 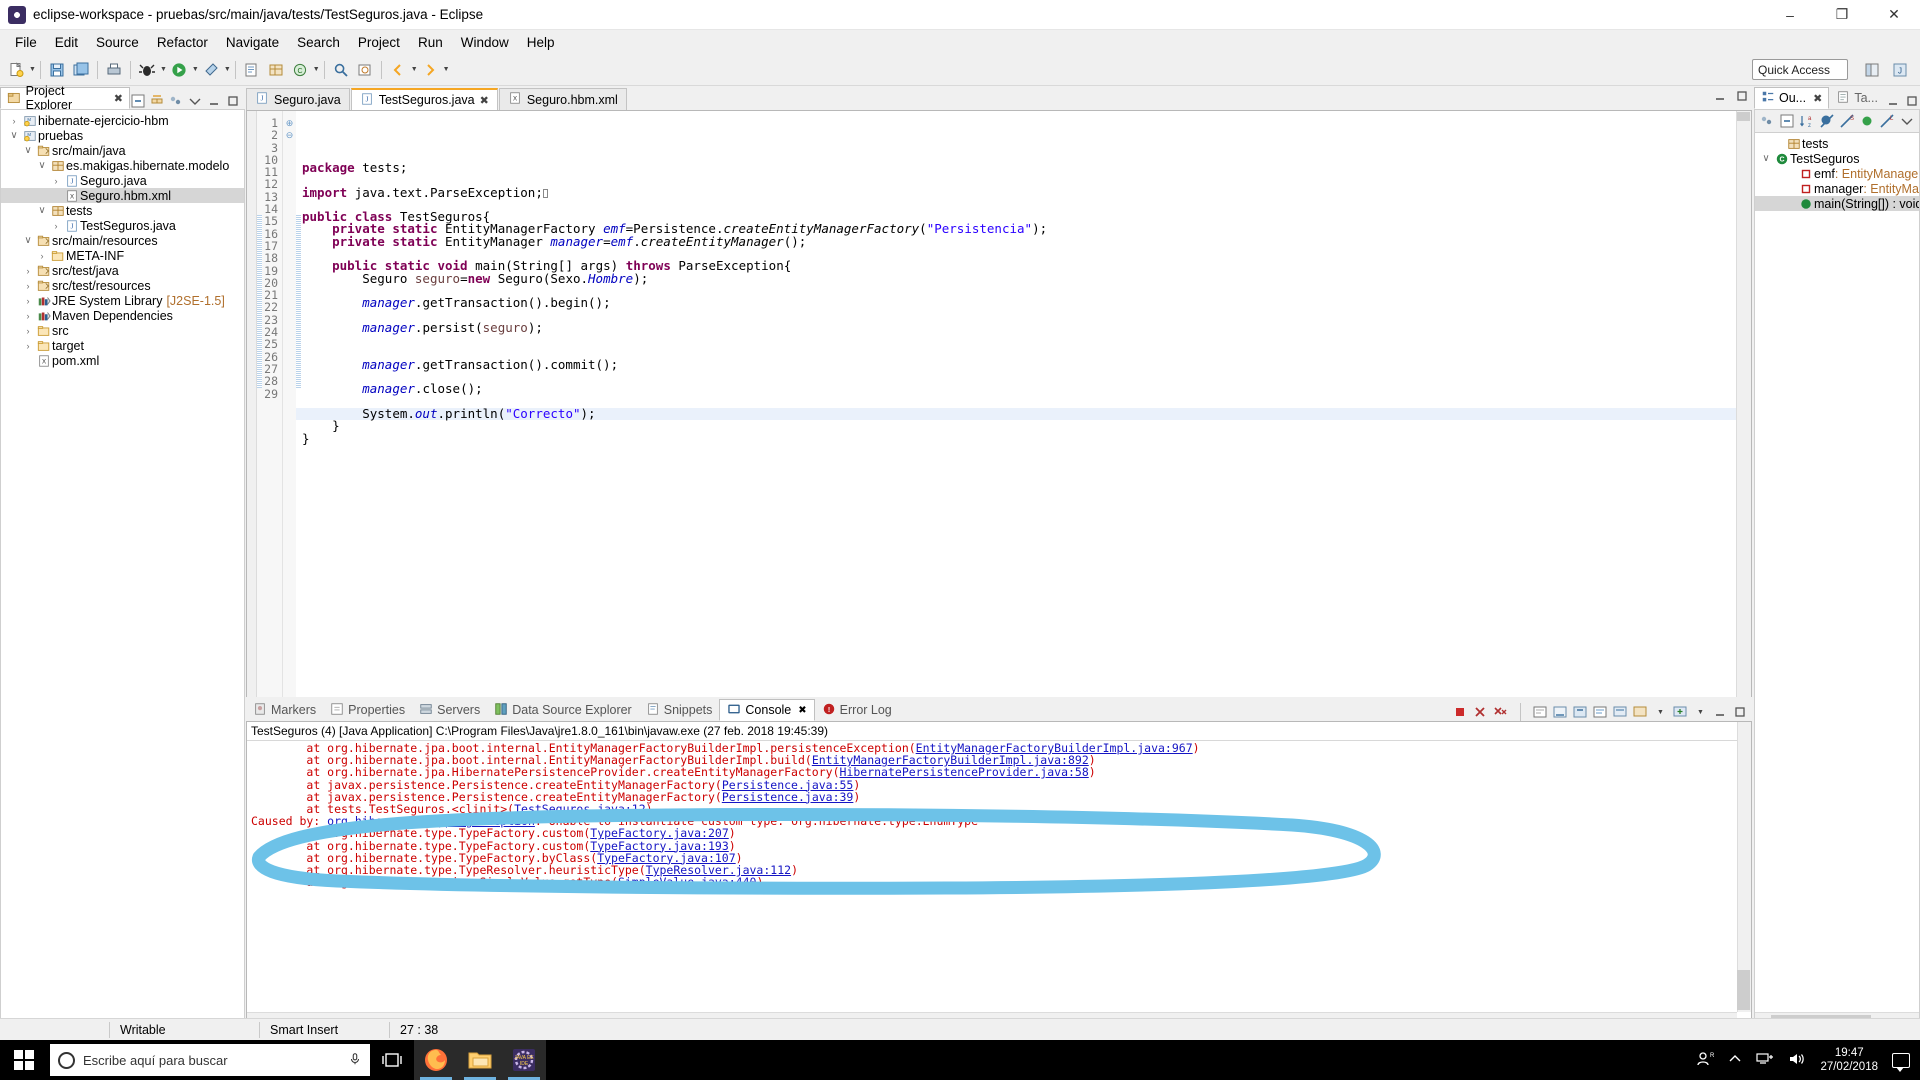 What do you see at coordinates (16, 70) in the screenshot?
I see `new-button` at bounding box center [16, 70].